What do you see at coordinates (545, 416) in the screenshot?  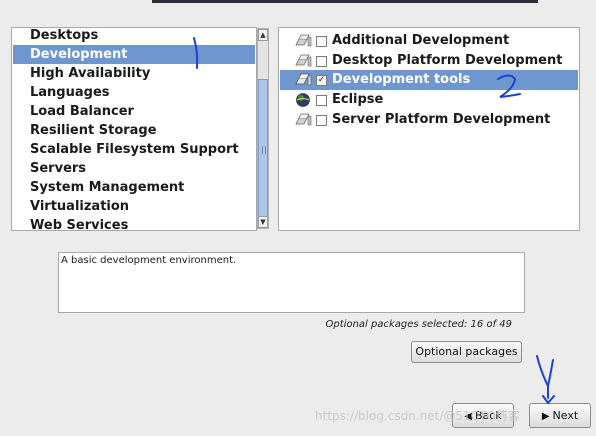 I see `next-arrow-icon: ▶` at bounding box center [545, 416].